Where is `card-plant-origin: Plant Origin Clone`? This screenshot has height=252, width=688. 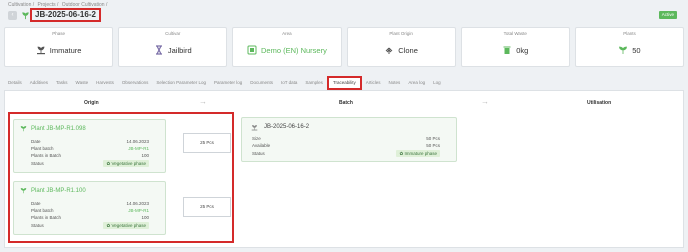
card-plant-origin: Plant Origin Clone is located at coordinates (401, 47).